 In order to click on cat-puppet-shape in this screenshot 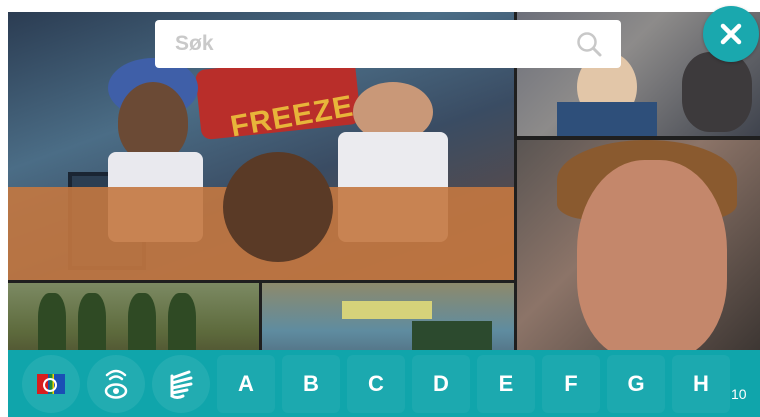, I will do `click(717, 92)`.